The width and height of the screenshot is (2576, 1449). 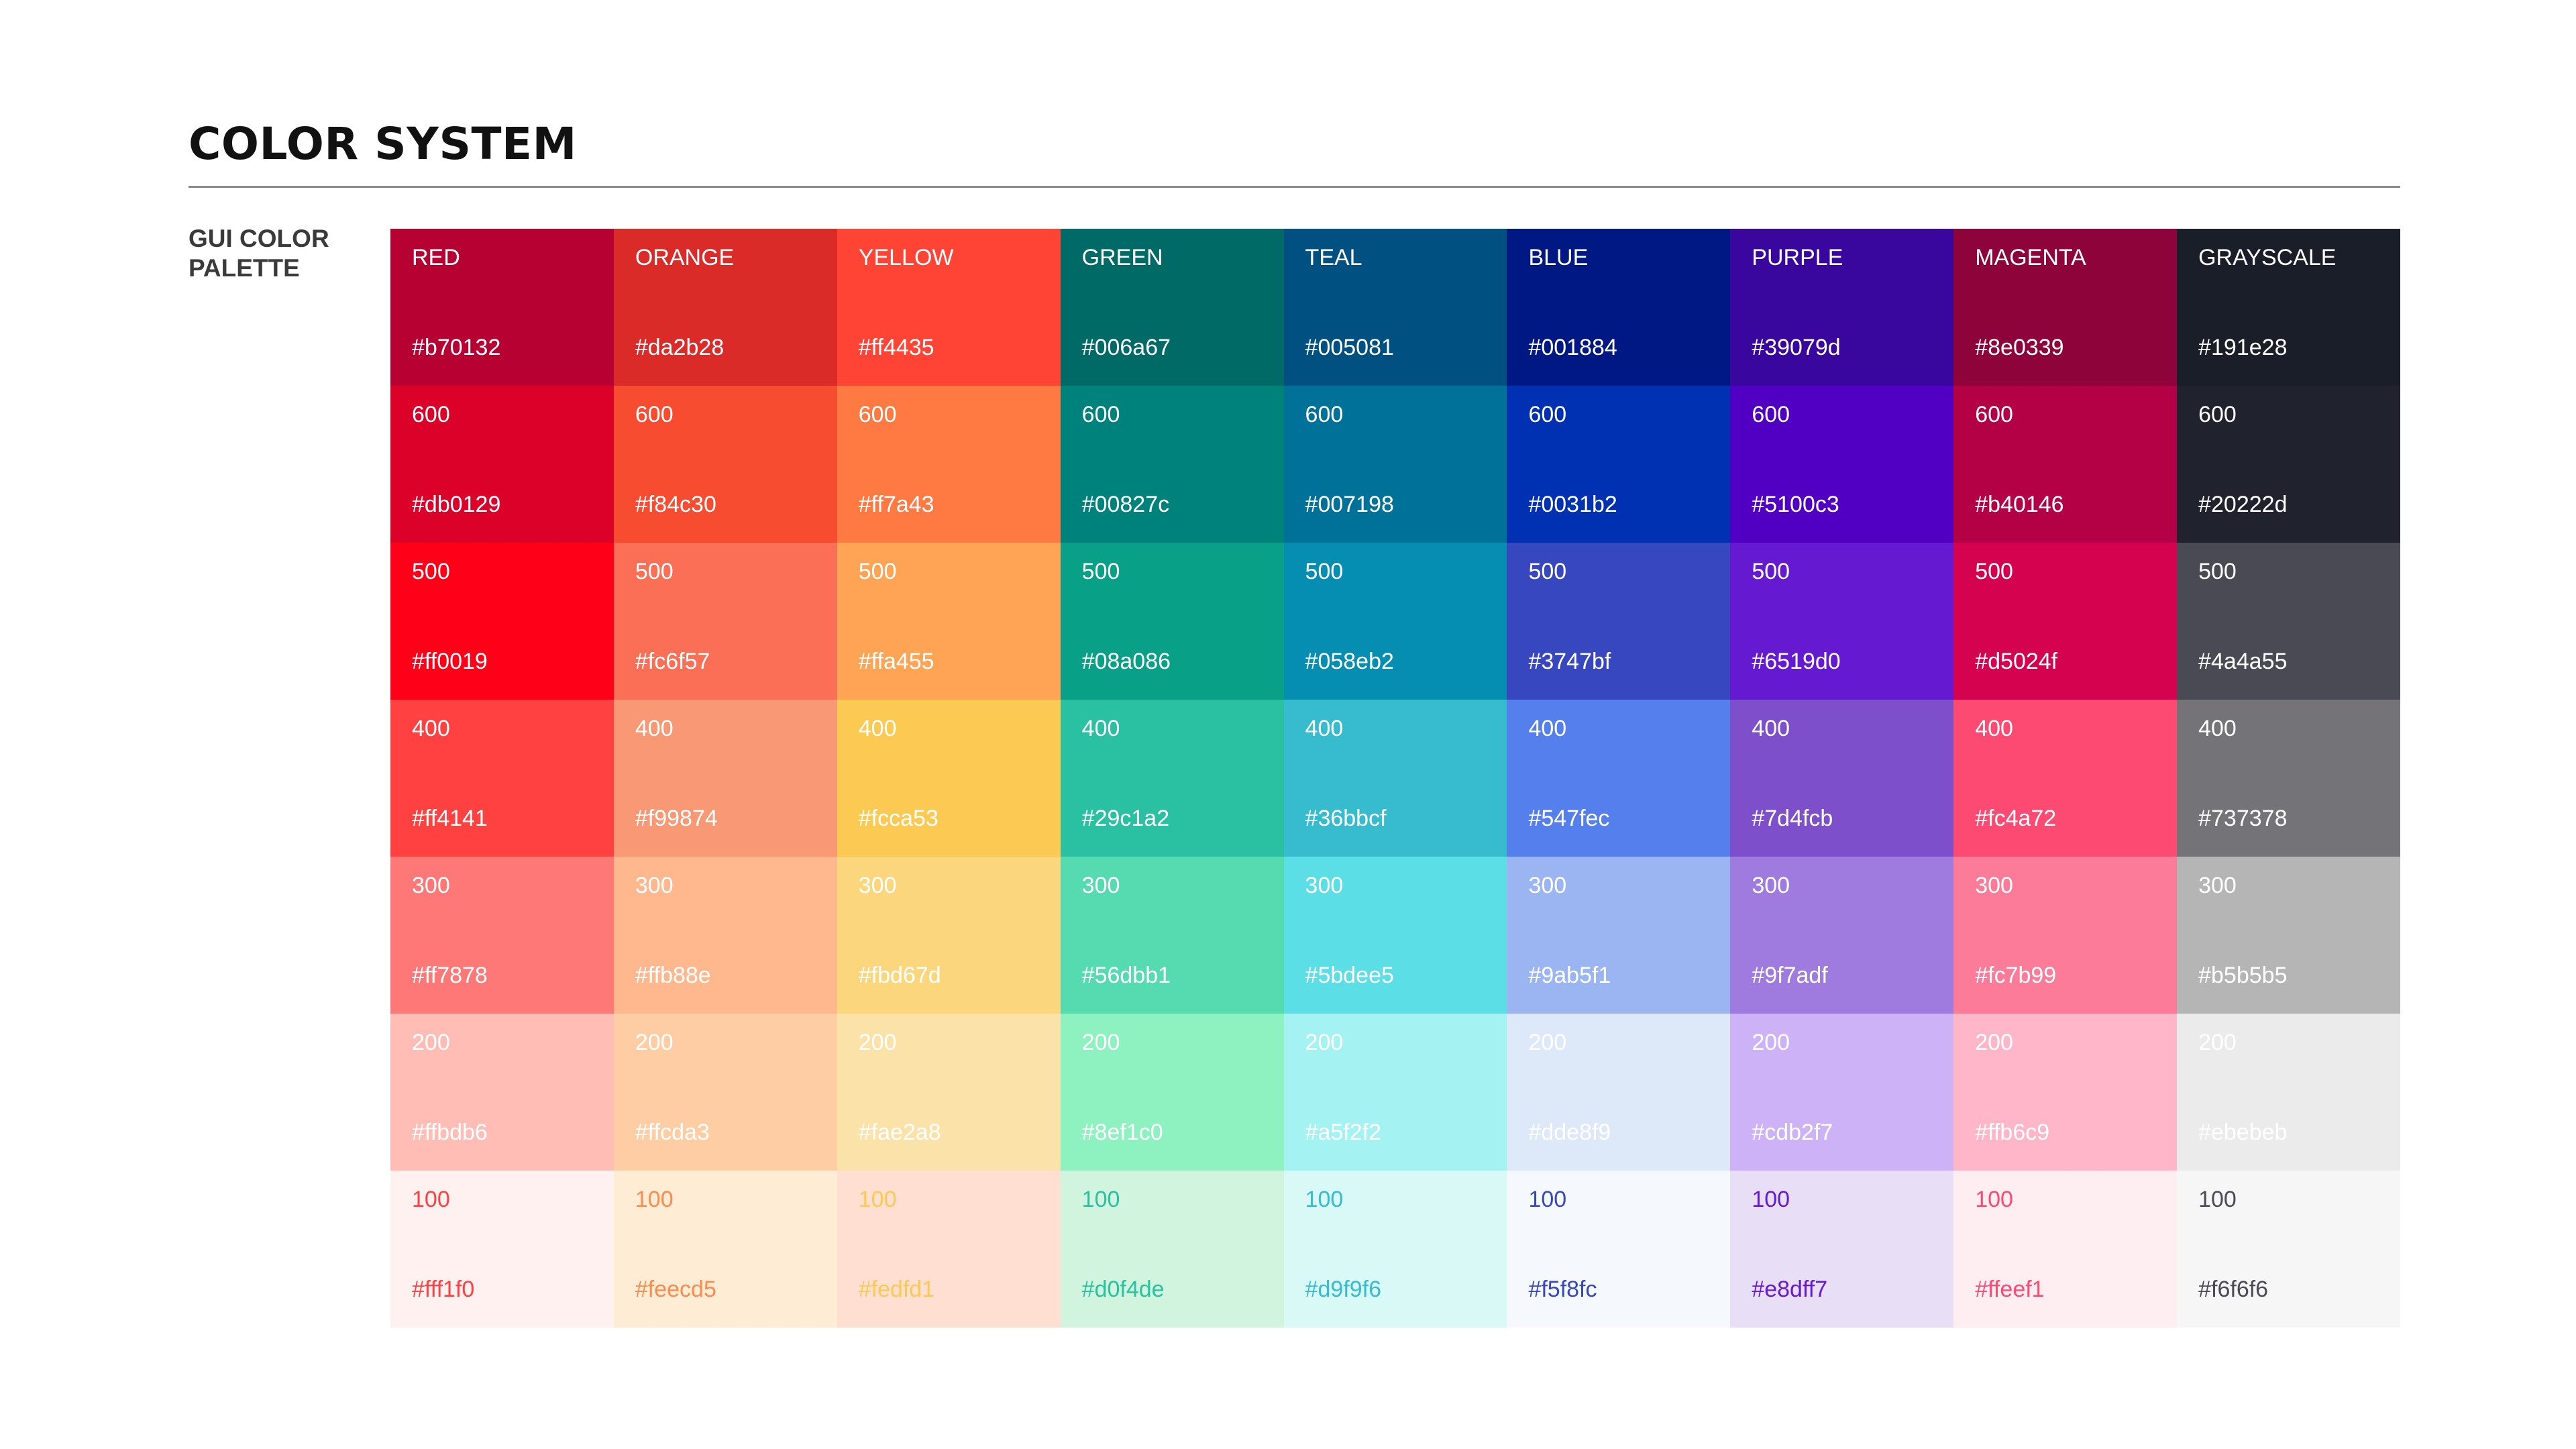 What do you see at coordinates (1349, 504) in the screenshot?
I see `hex-code: #007198` at bounding box center [1349, 504].